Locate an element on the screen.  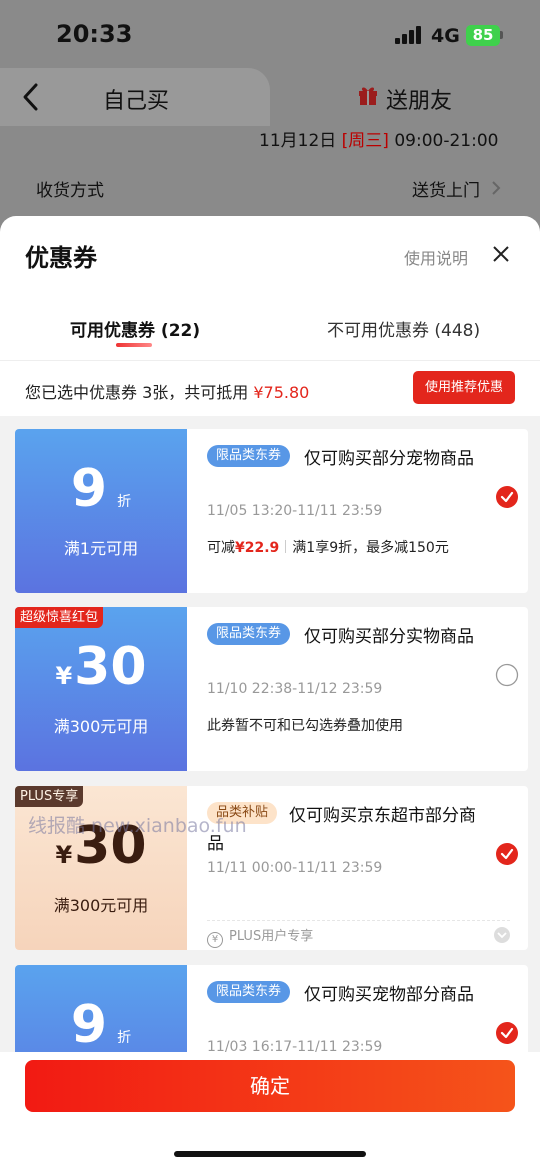
detail-prefix: 可减 is located at coordinates (221, 548).